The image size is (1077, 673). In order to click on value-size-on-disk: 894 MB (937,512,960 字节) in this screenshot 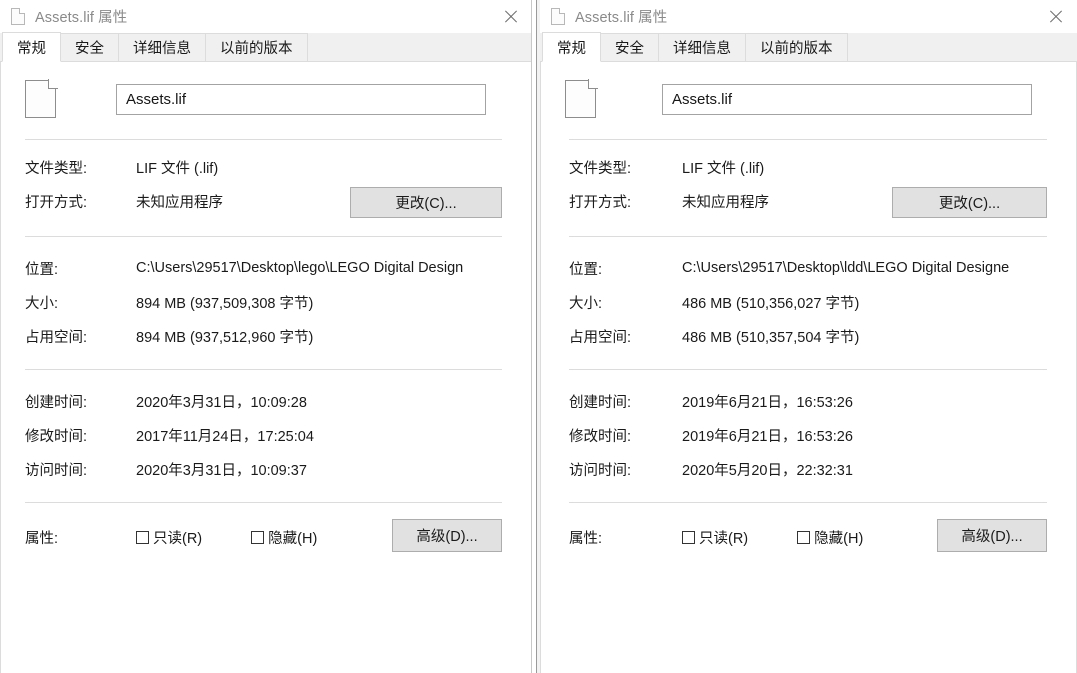, I will do `click(225, 337)`.